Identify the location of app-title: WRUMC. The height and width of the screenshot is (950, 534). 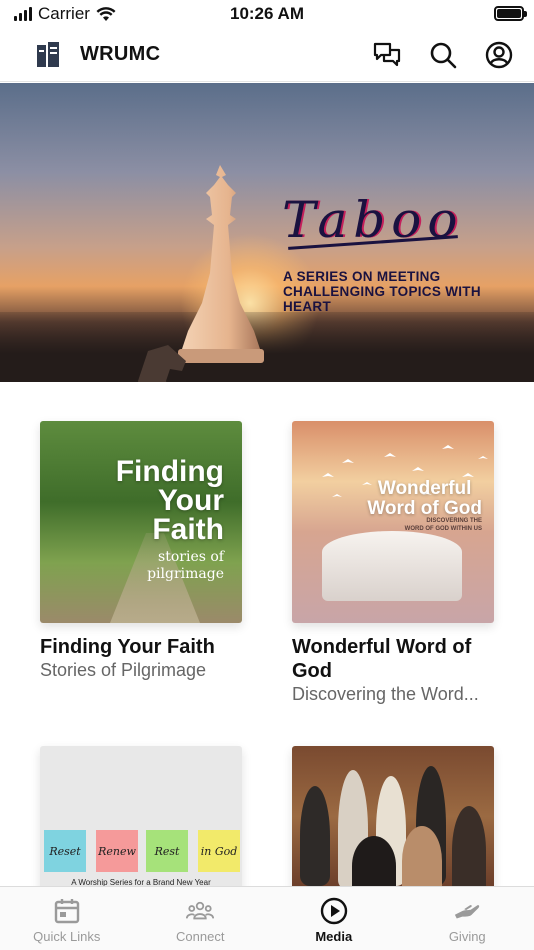
(120, 54).